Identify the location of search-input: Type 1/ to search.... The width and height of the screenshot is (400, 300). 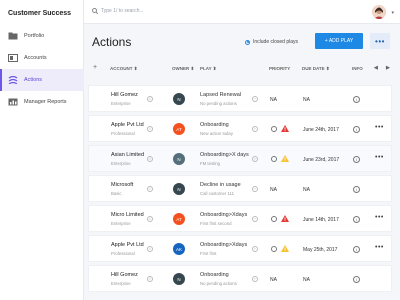
(118, 11).